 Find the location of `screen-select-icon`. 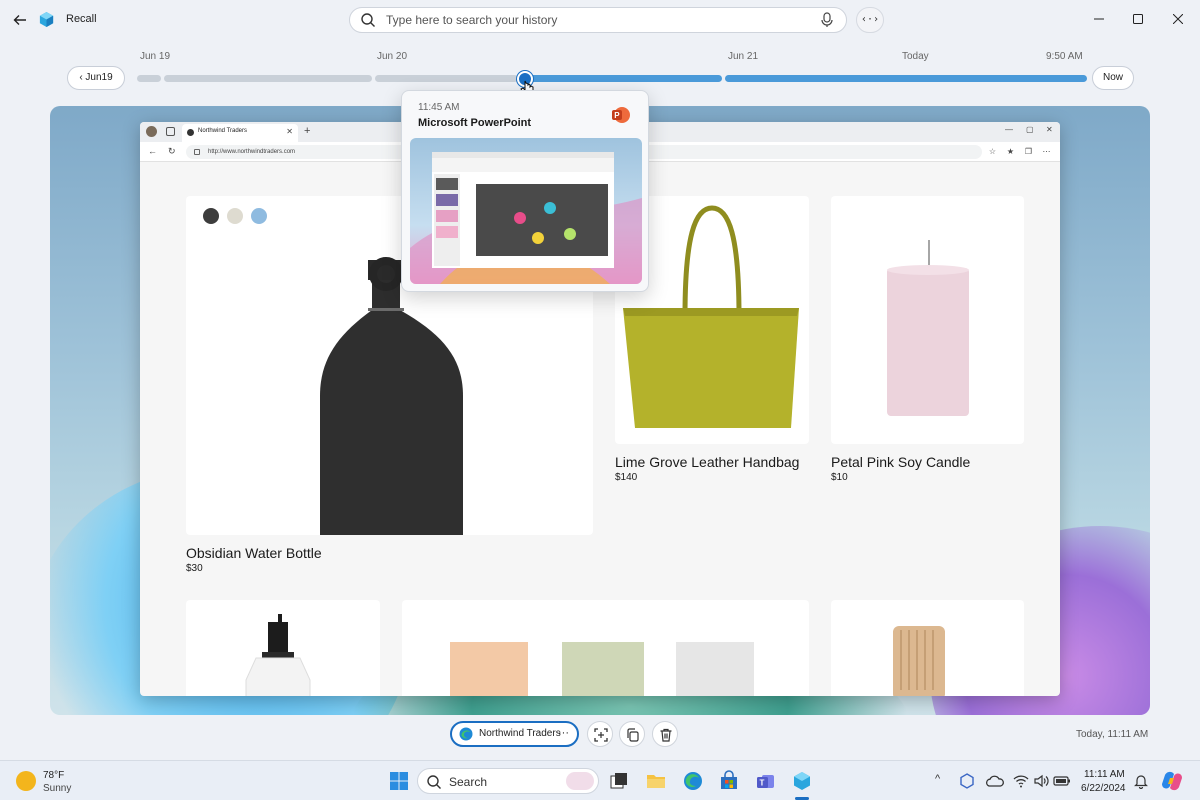

screen-select-icon is located at coordinates (601, 735).